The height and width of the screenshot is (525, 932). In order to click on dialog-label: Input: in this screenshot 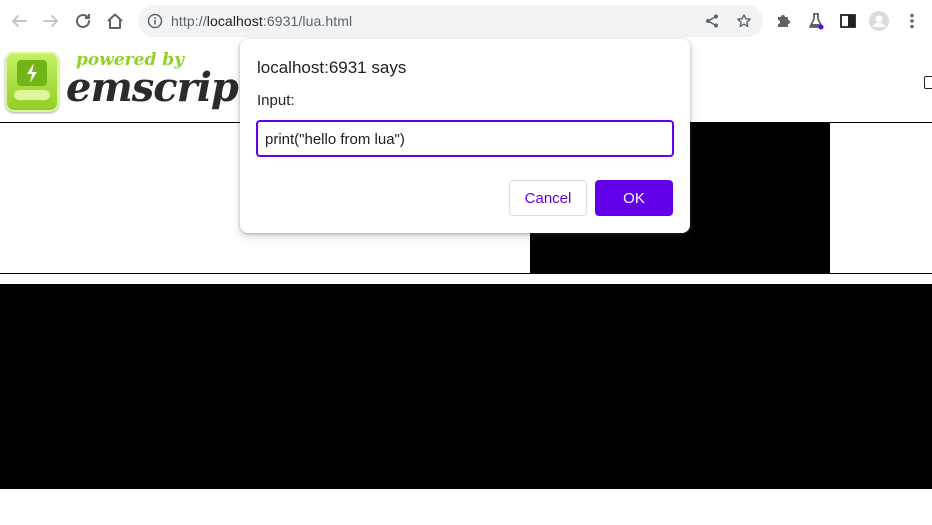, I will do `click(276, 100)`.